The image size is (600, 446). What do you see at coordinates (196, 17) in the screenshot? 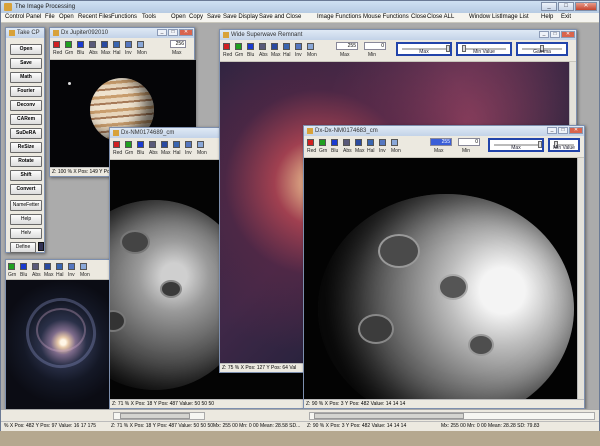
I see `menu-copy: Copy` at bounding box center [196, 17].